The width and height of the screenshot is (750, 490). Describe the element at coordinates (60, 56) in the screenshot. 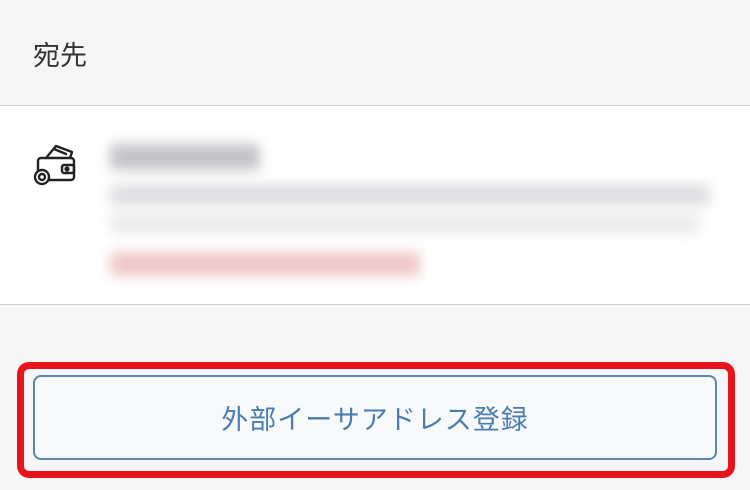

I see `section-title: 宛先` at that location.